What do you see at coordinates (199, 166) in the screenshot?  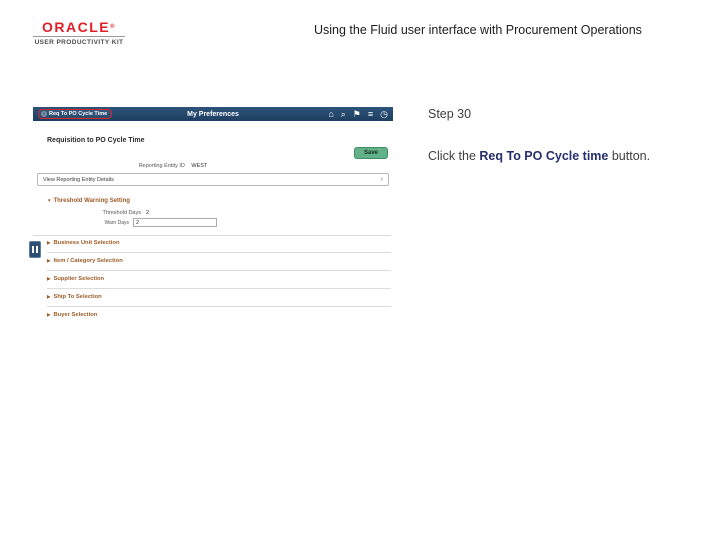 I see `reporting-entity-value: WEST` at bounding box center [199, 166].